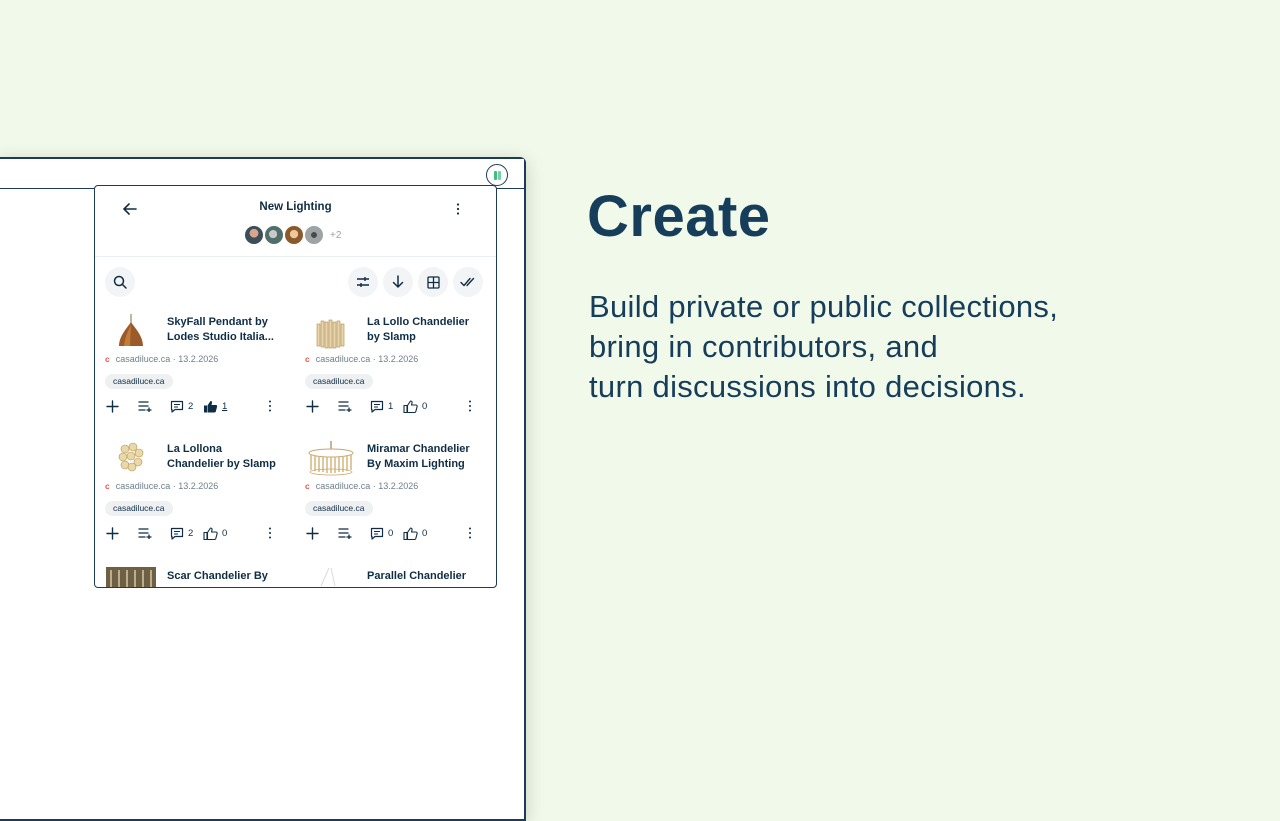  Describe the element at coordinates (223, 576) in the screenshot. I see `item-title: Scar Chandelier By` at that location.